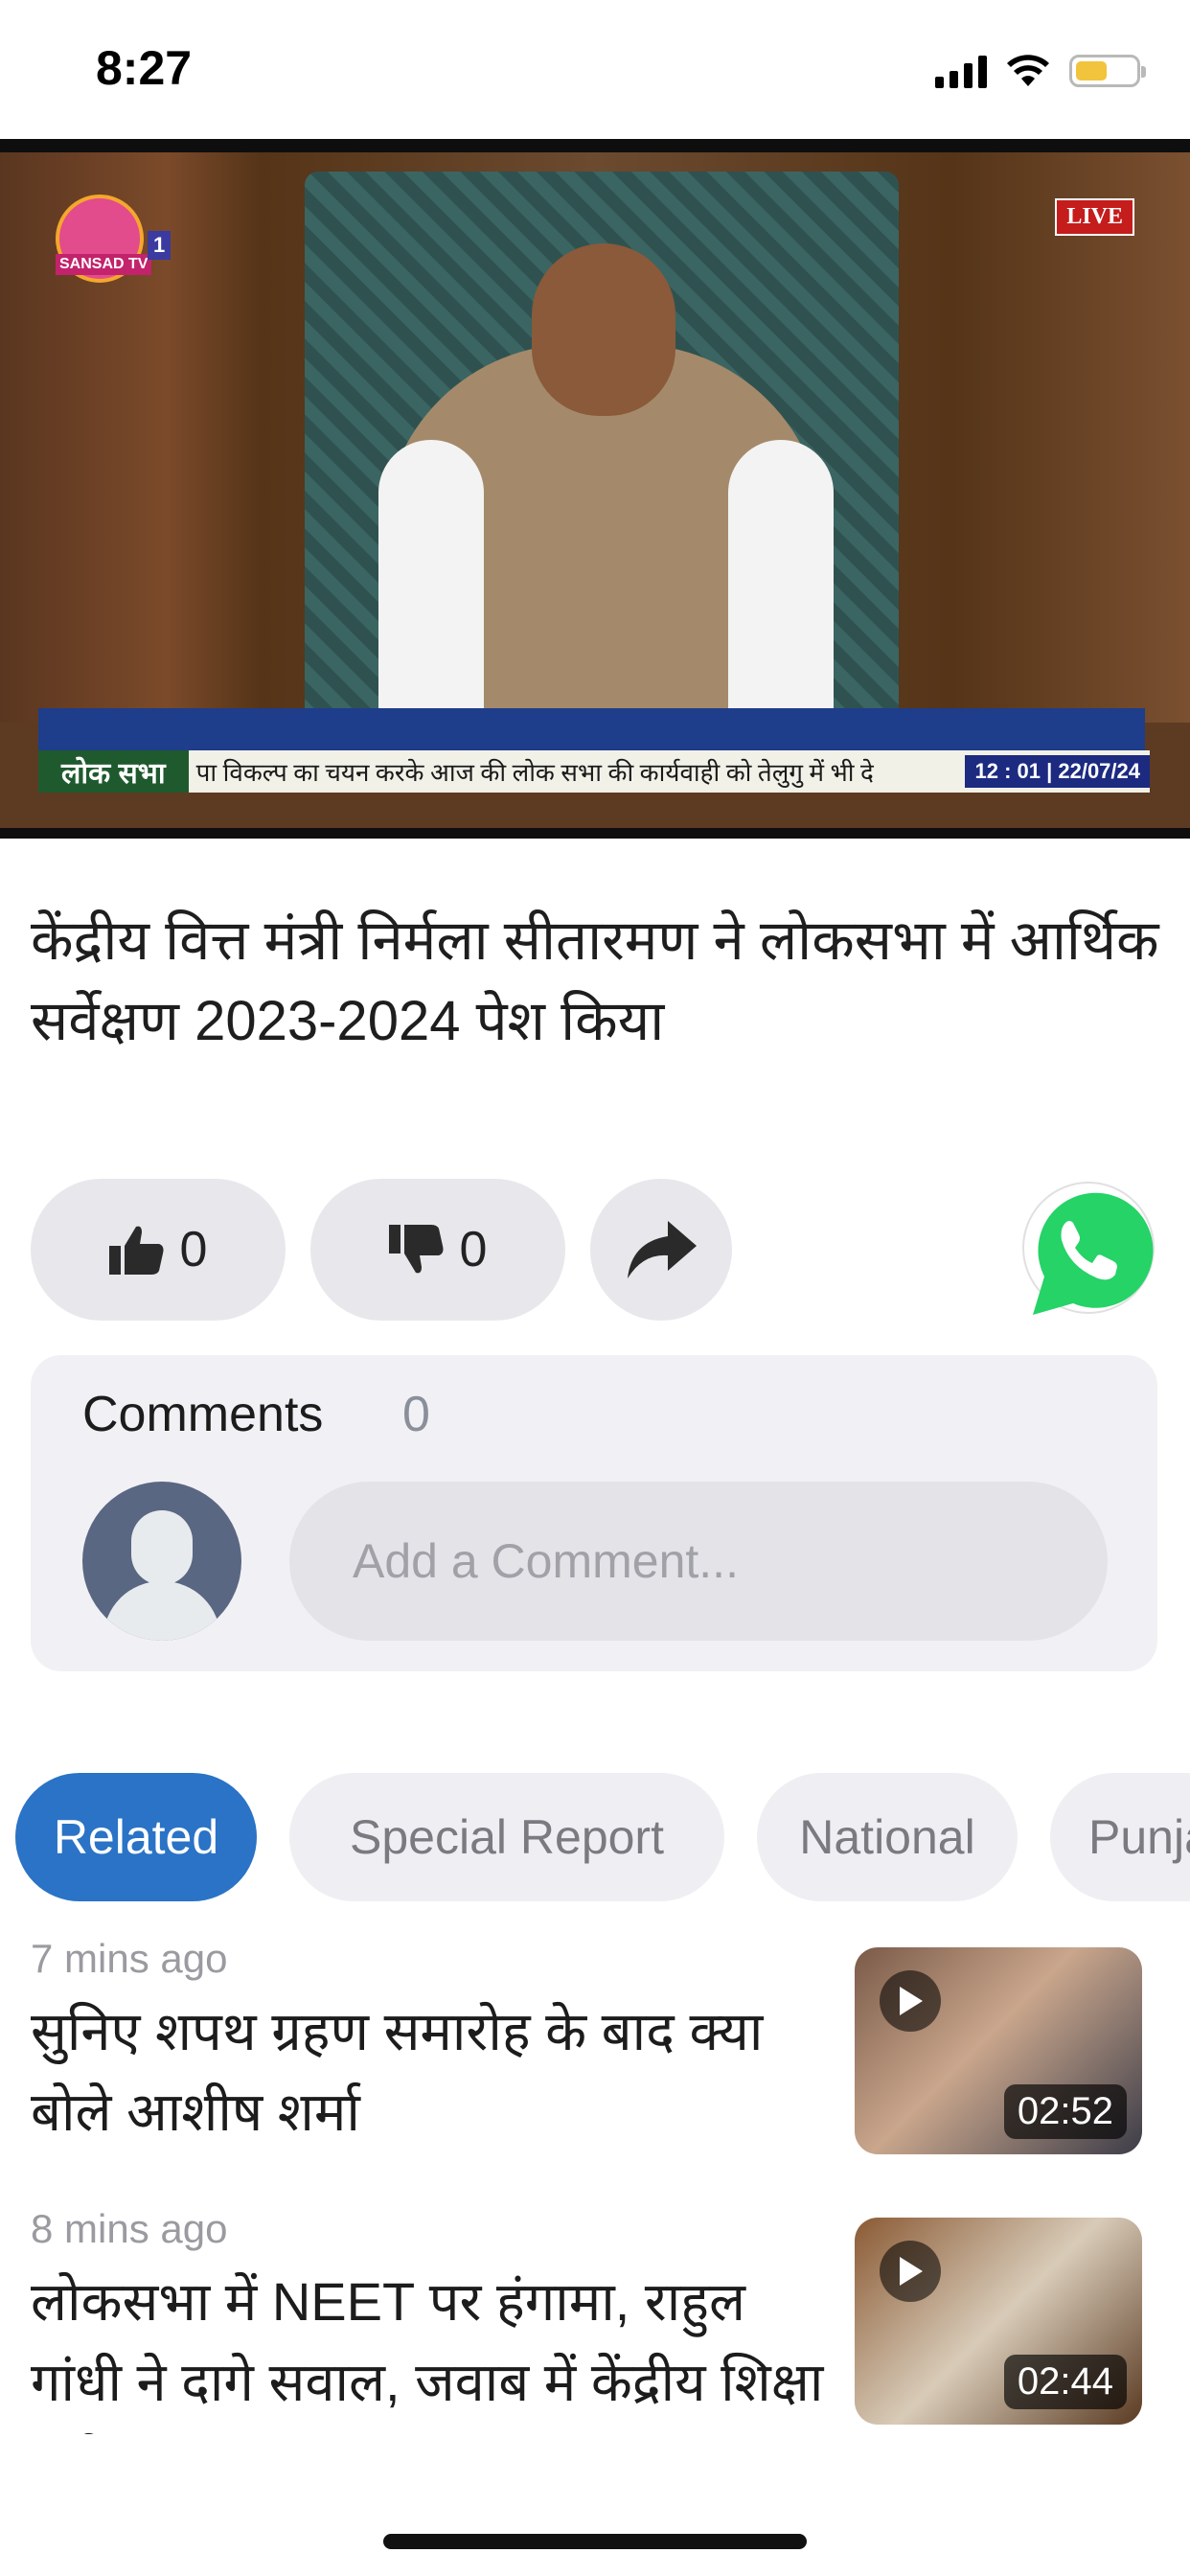 This screenshot has height=2576, width=1190. I want to click on cellular-signal-icon, so click(961, 71).